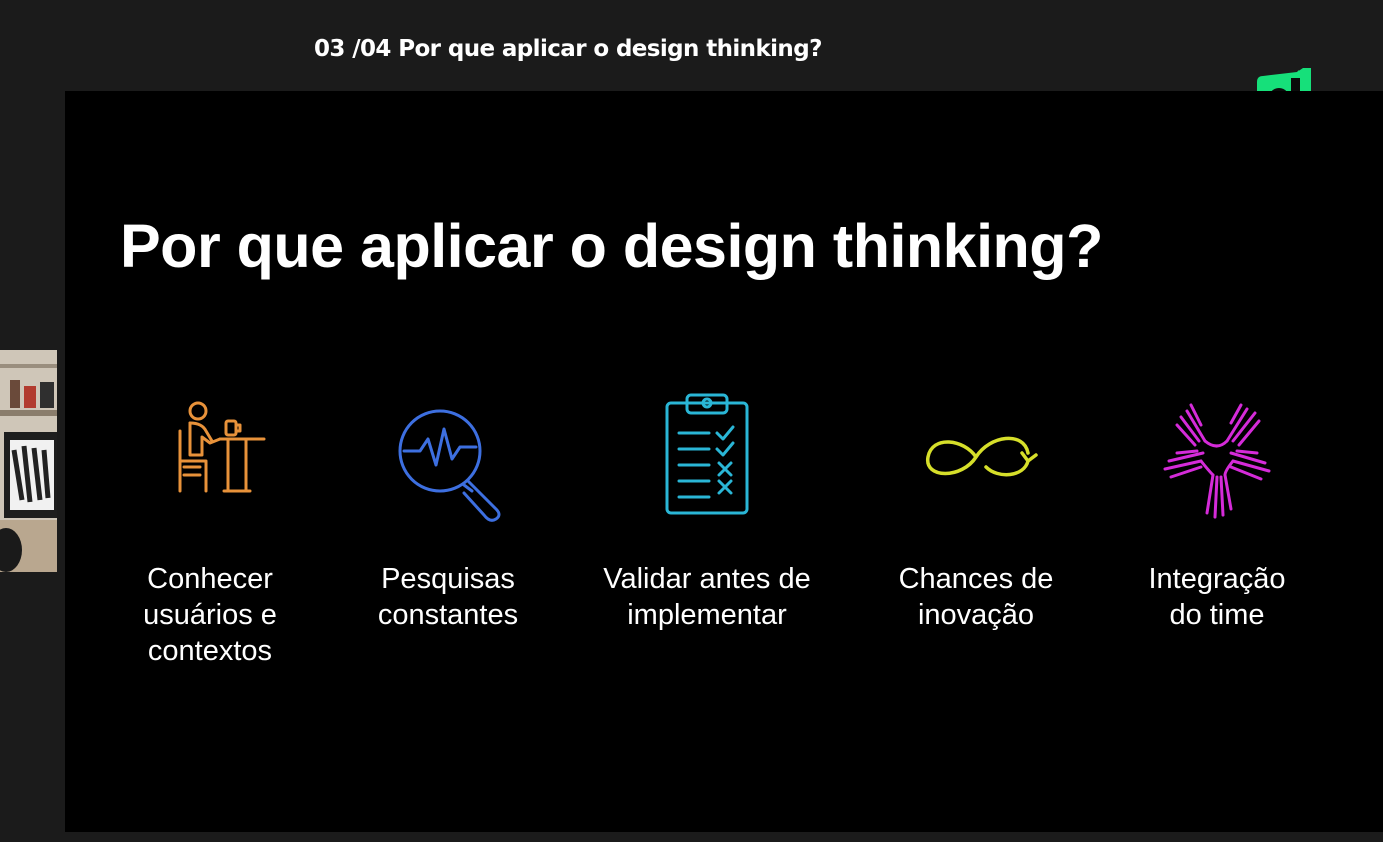 This screenshot has width=1383, height=842. Describe the element at coordinates (1217, 597) in the screenshot. I see `topic-label: Integração do time` at that location.